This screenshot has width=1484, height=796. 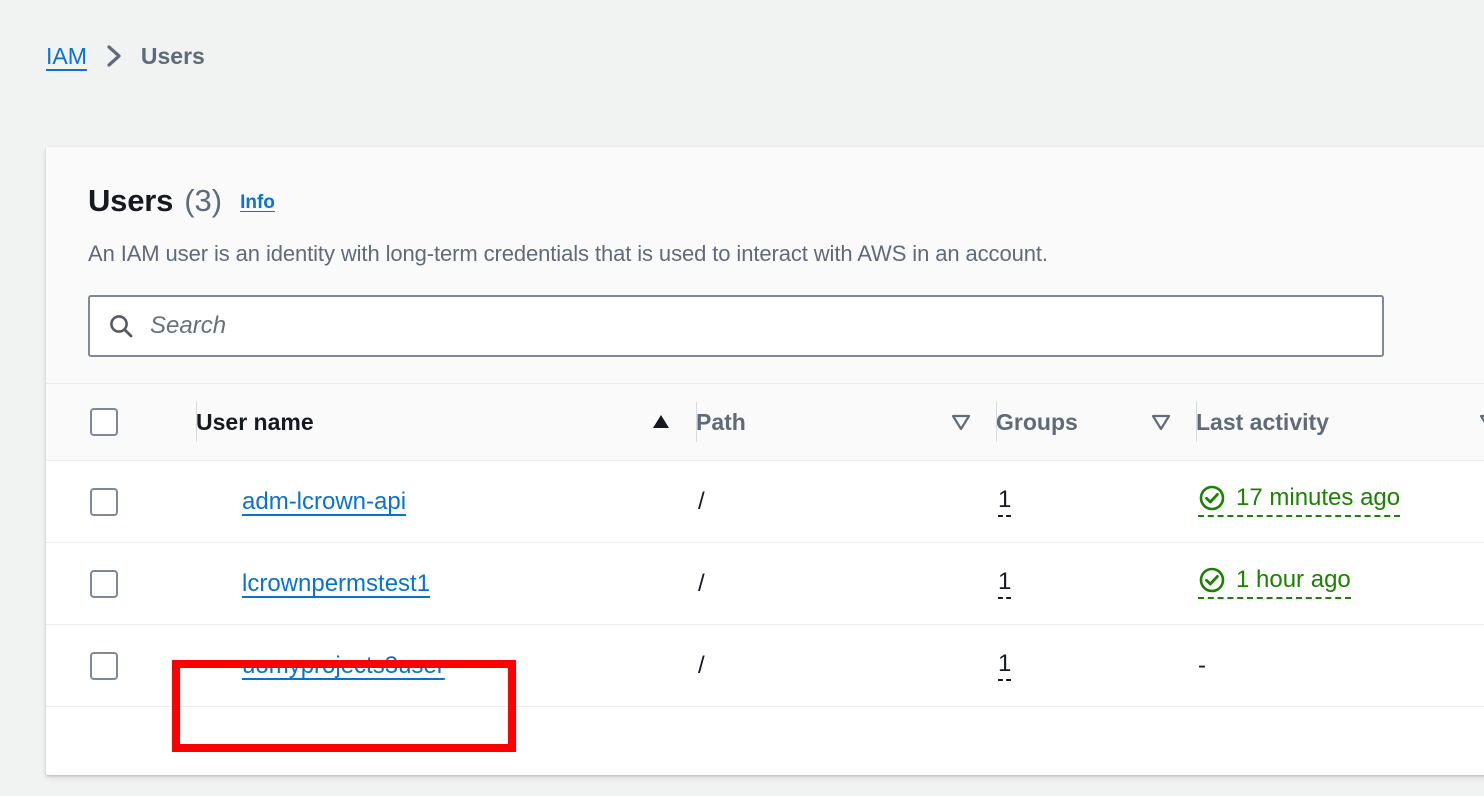 What do you see at coordinates (66, 56) in the screenshot?
I see `breadcrumb-item-iam: IAM` at bounding box center [66, 56].